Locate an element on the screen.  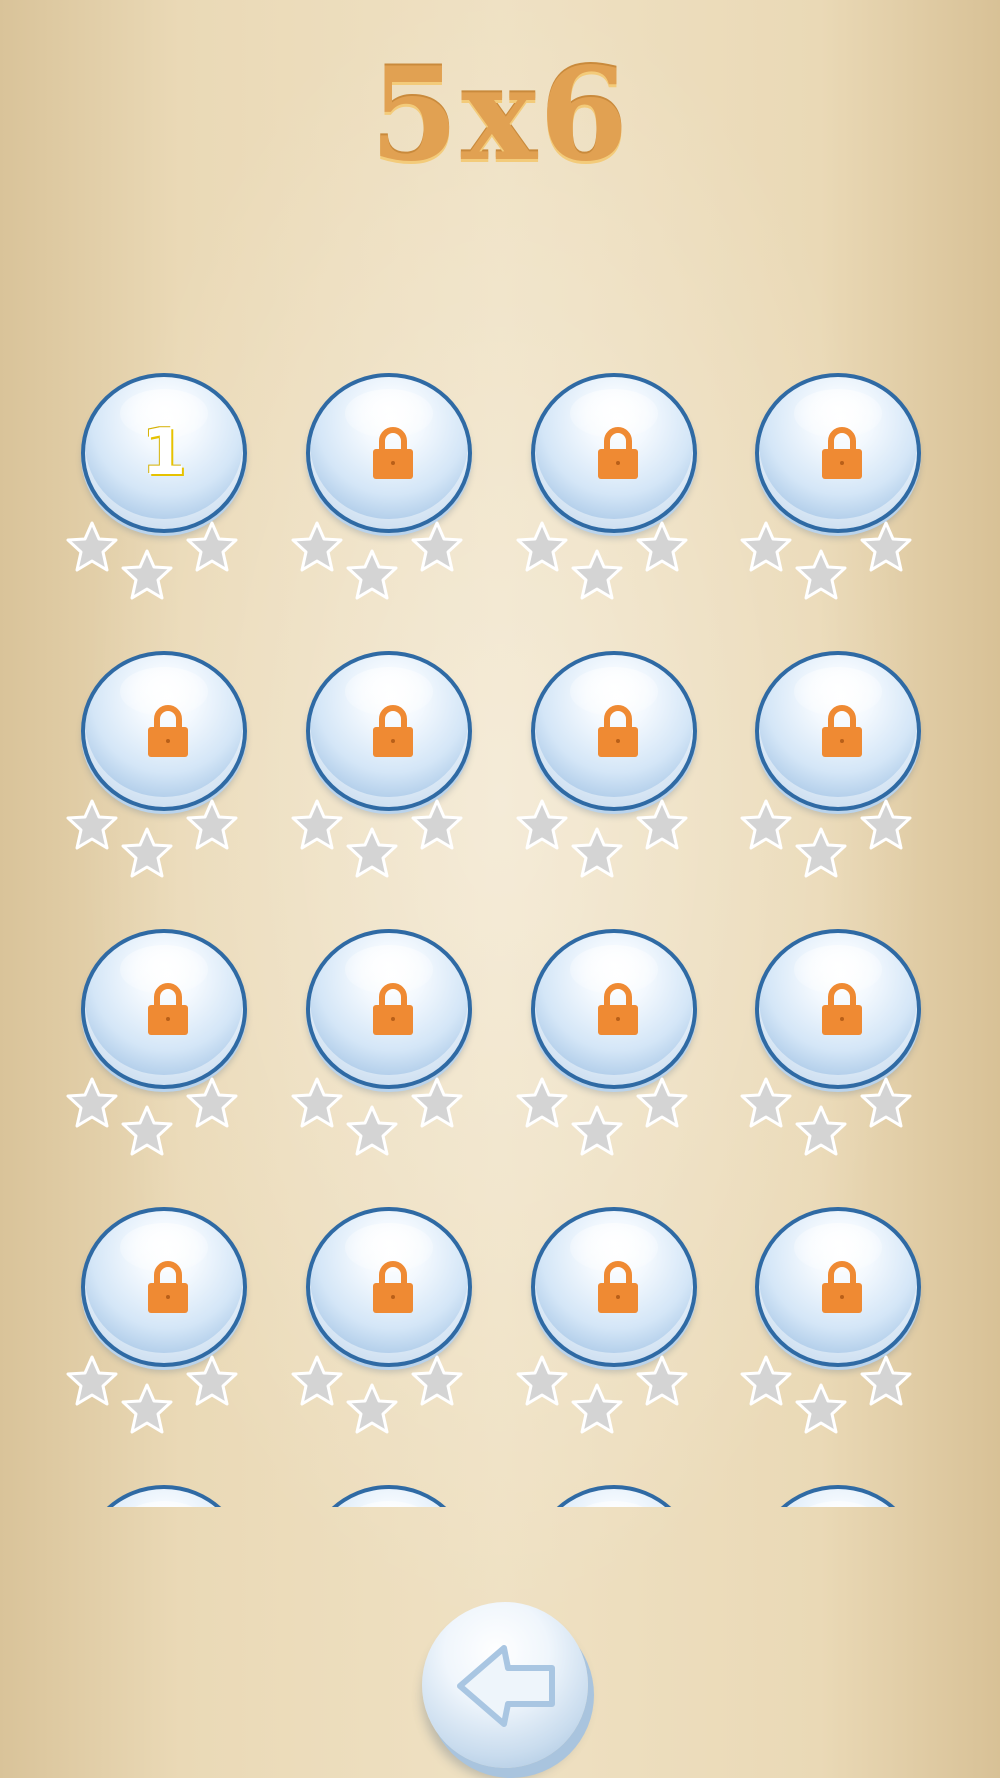
level-bubble: 1 is located at coordinates (164, 453).